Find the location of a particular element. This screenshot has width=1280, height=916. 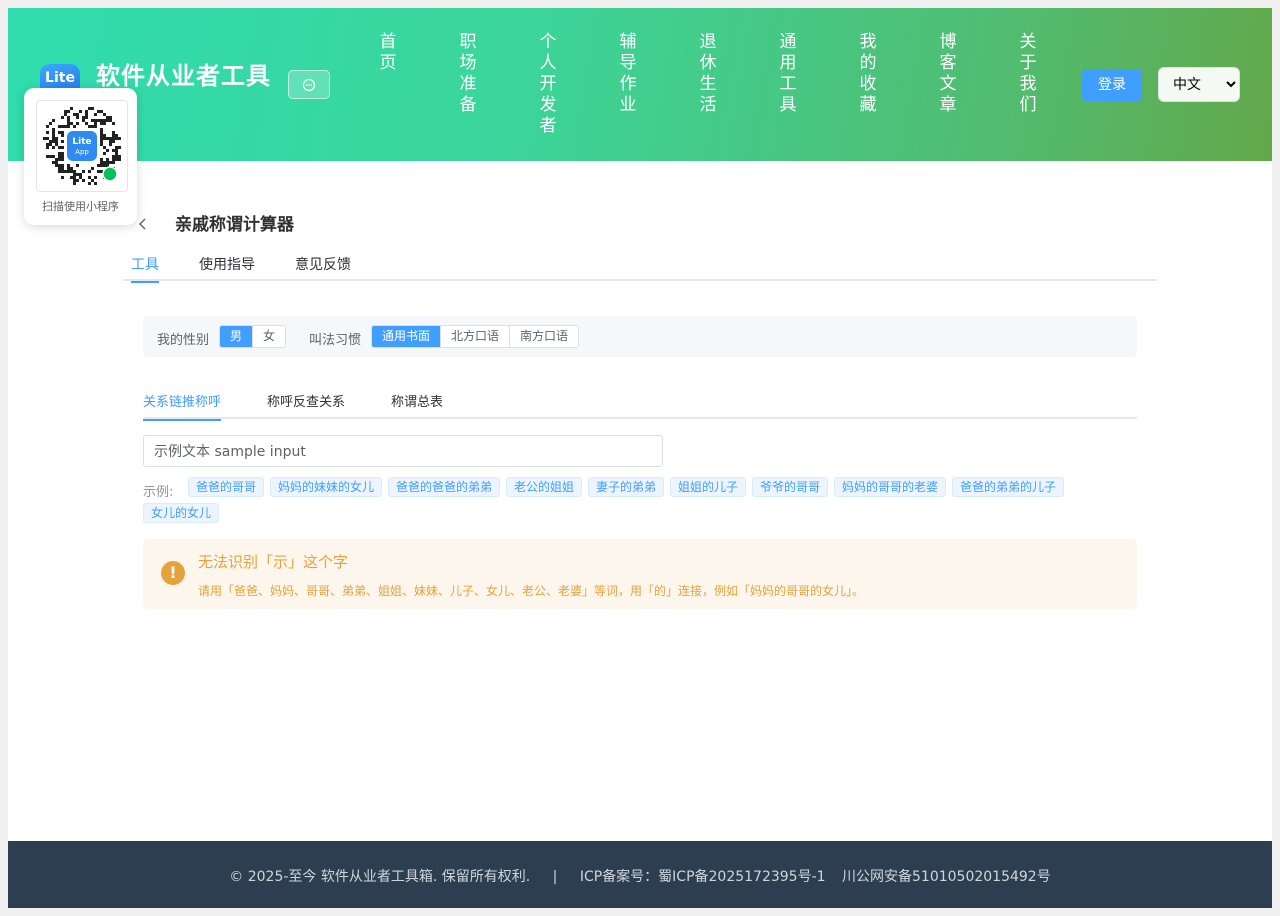

habit-toggle: 通用书面 北方口语 南方口语 is located at coordinates (475, 336).